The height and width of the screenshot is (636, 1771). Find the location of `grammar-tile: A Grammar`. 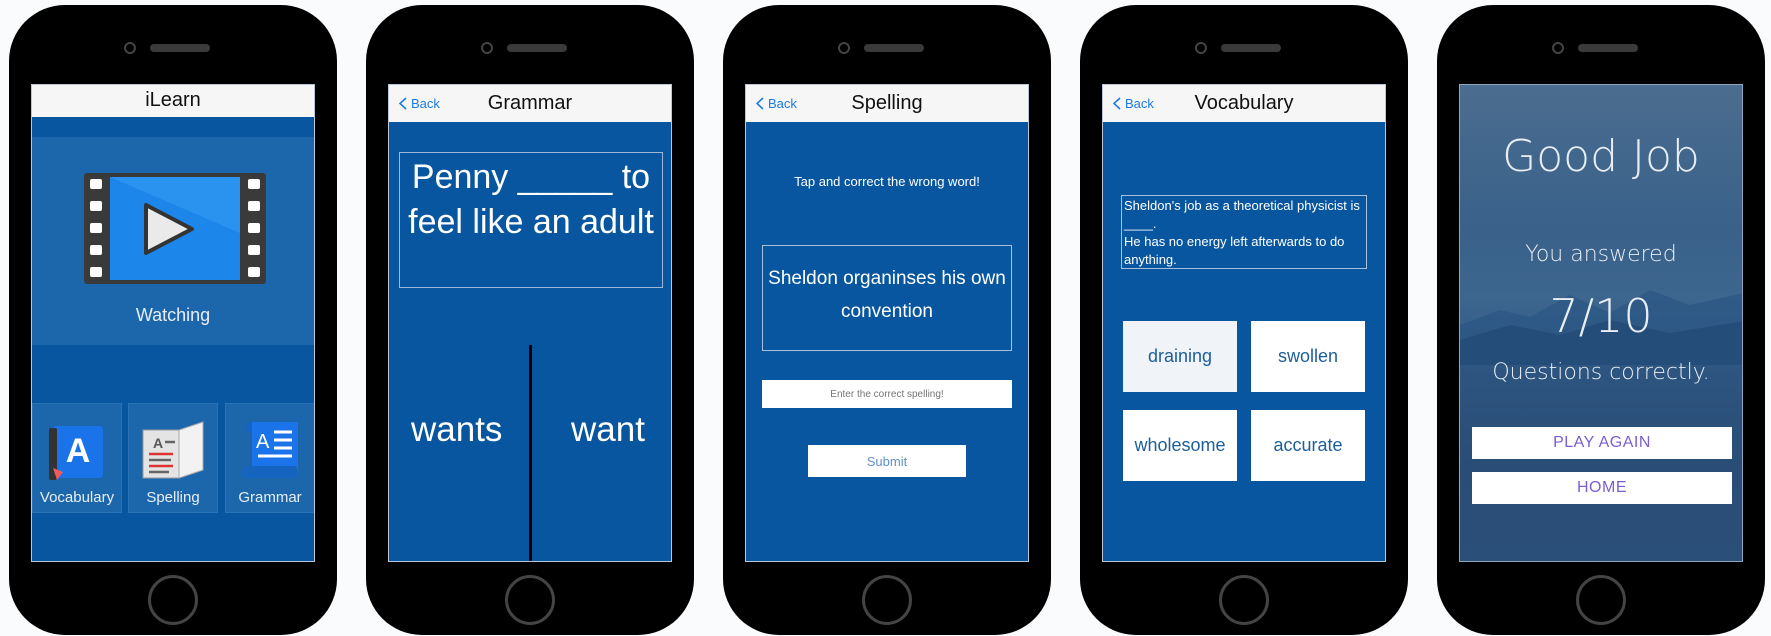

grammar-tile: A Grammar is located at coordinates (269, 458).